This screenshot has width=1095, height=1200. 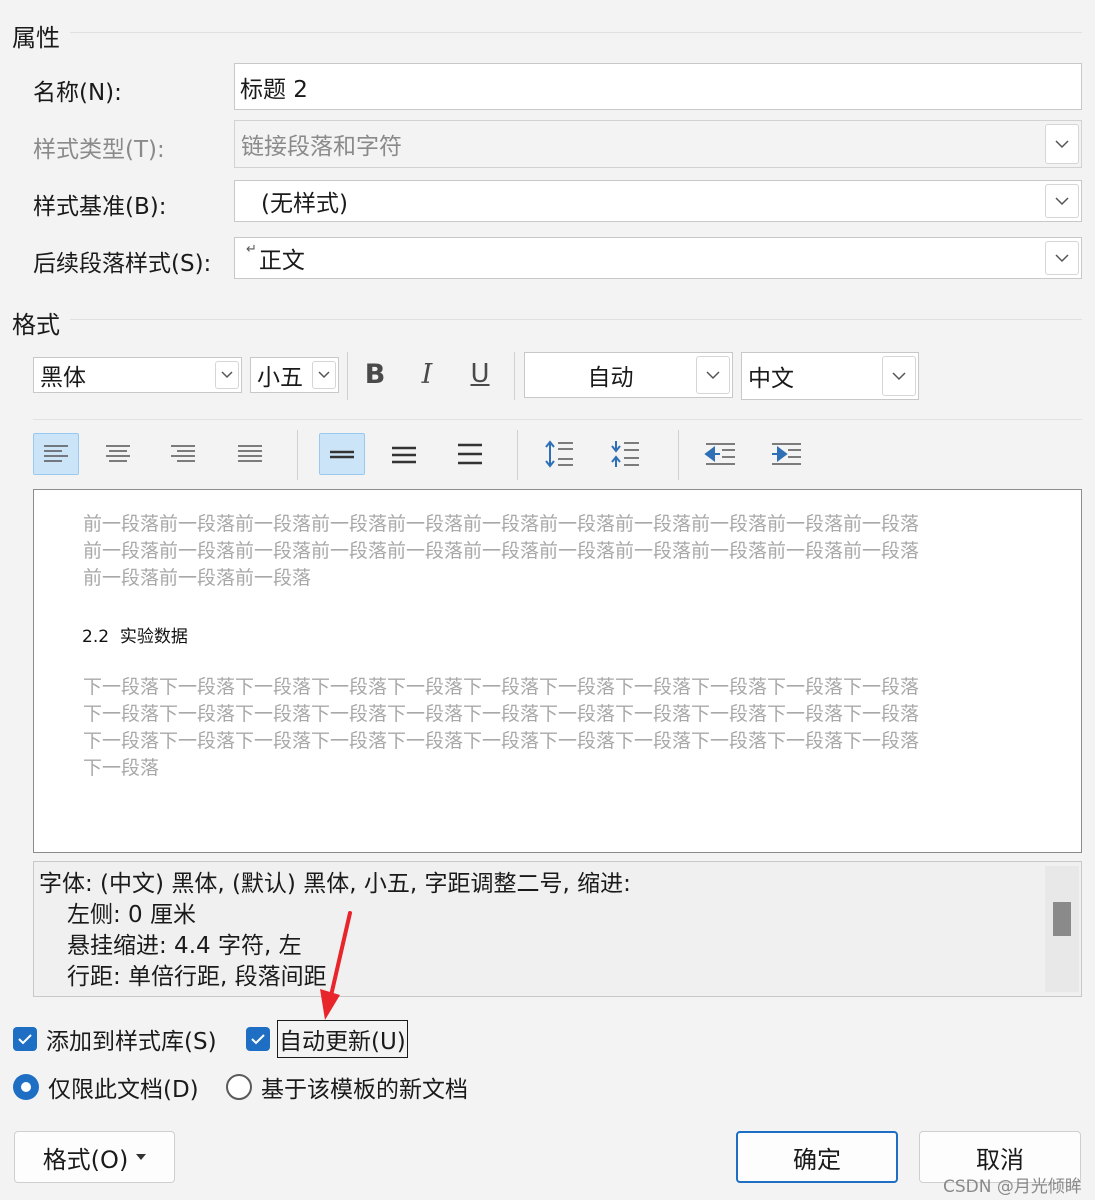 What do you see at coordinates (121, 768) in the screenshot?
I see `preview-next-line: 下一段落` at bounding box center [121, 768].